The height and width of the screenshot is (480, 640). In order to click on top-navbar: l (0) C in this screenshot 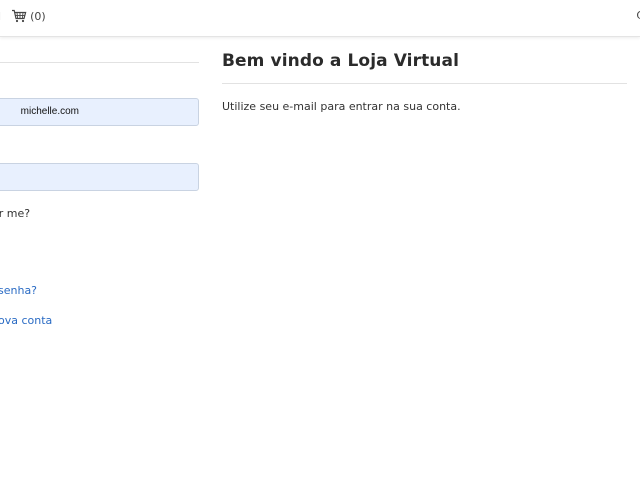, I will do `click(320, 18)`.